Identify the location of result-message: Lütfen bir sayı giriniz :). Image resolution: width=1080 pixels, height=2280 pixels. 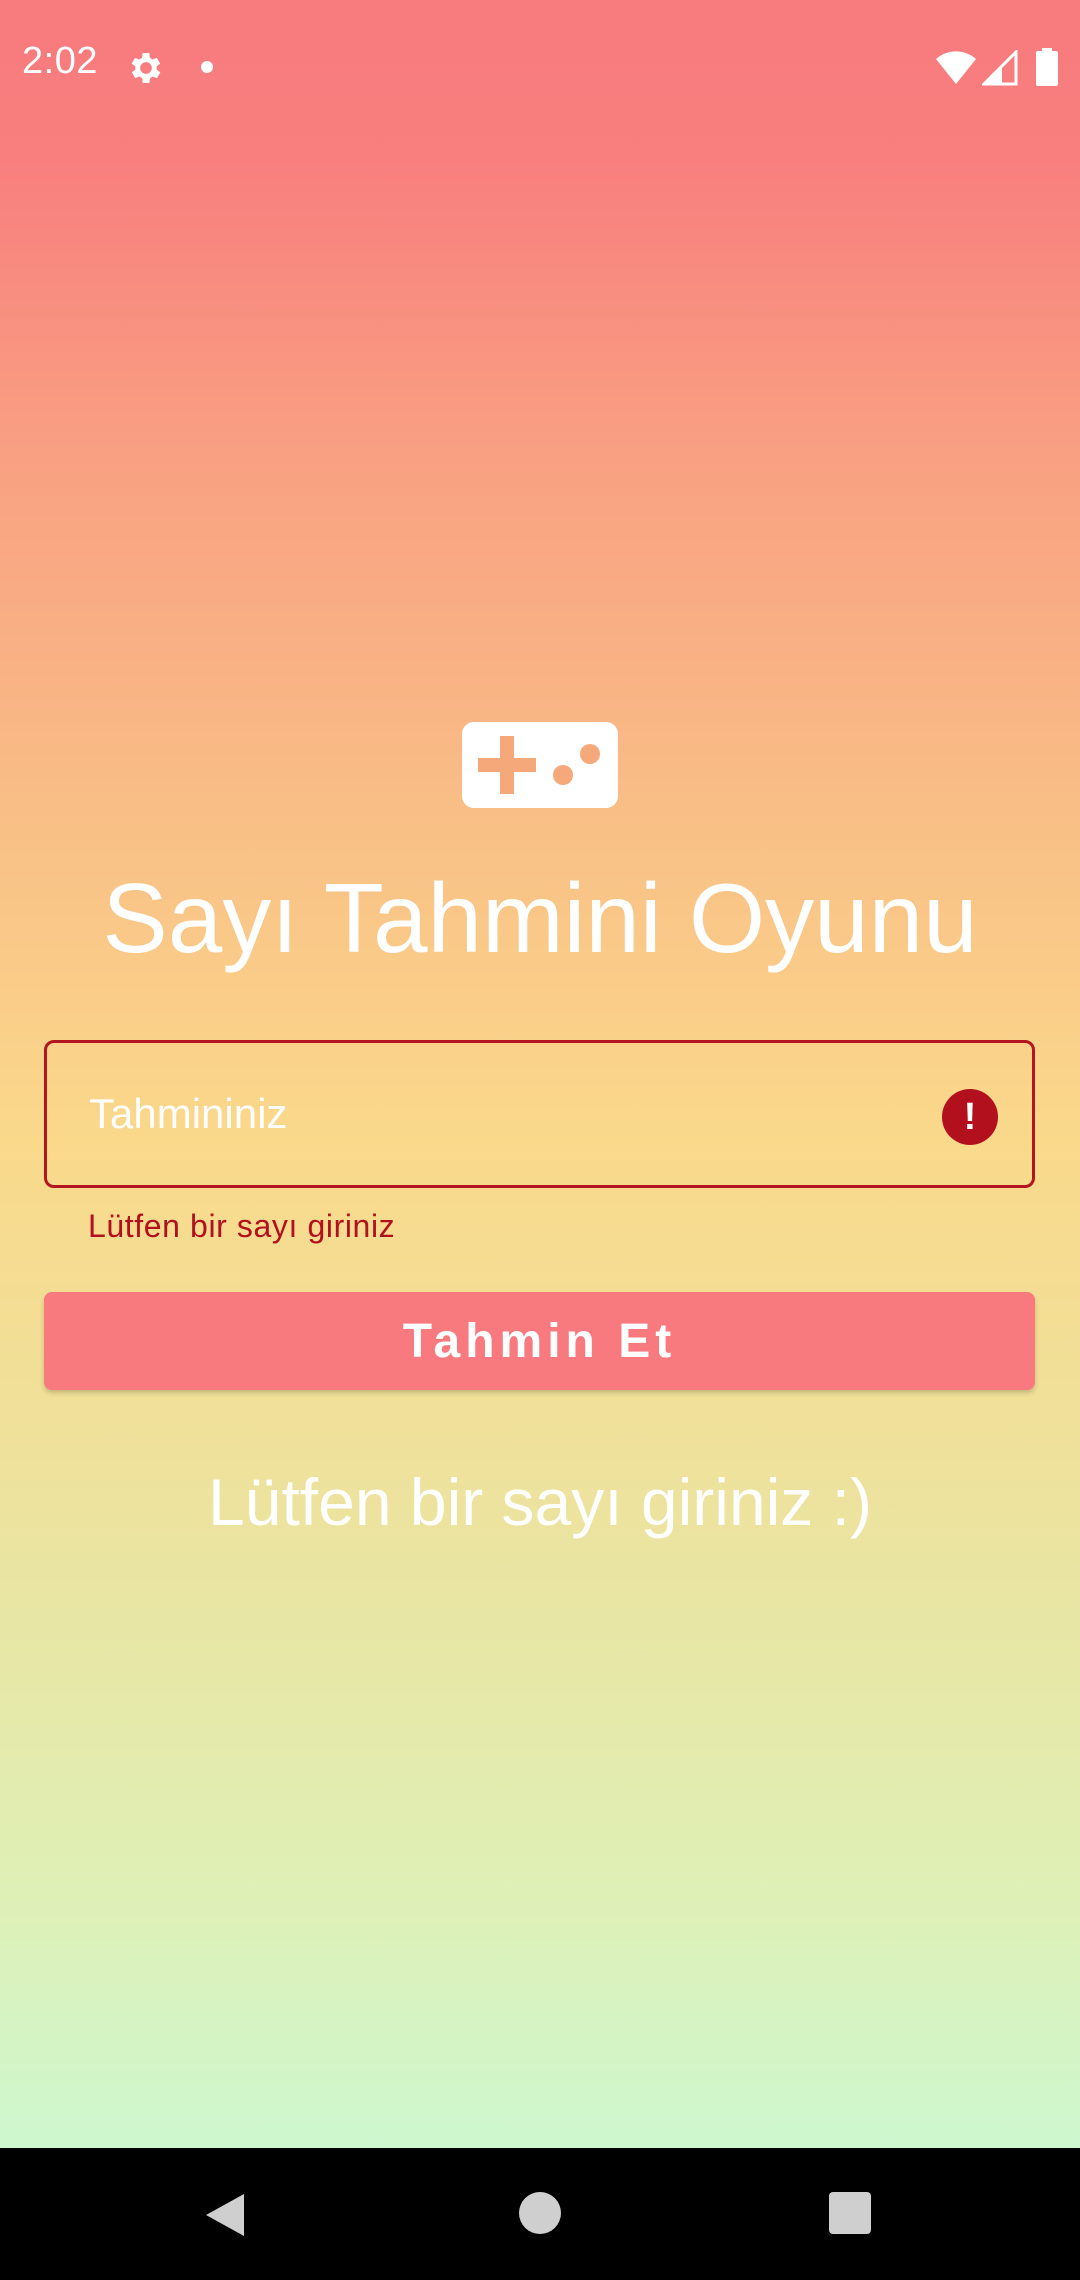
(540, 1502).